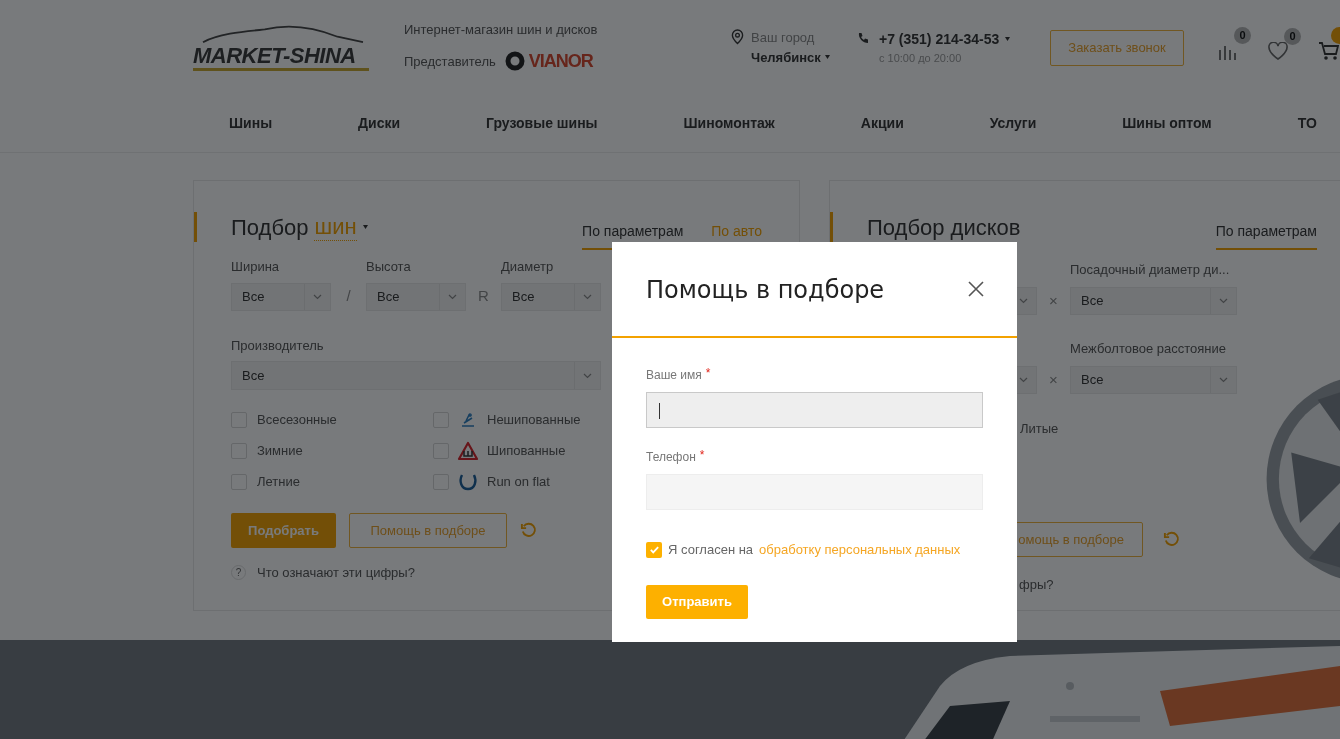  Describe the element at coordinates (659, 411) in the screenshot. I see `text-caret` at that location.